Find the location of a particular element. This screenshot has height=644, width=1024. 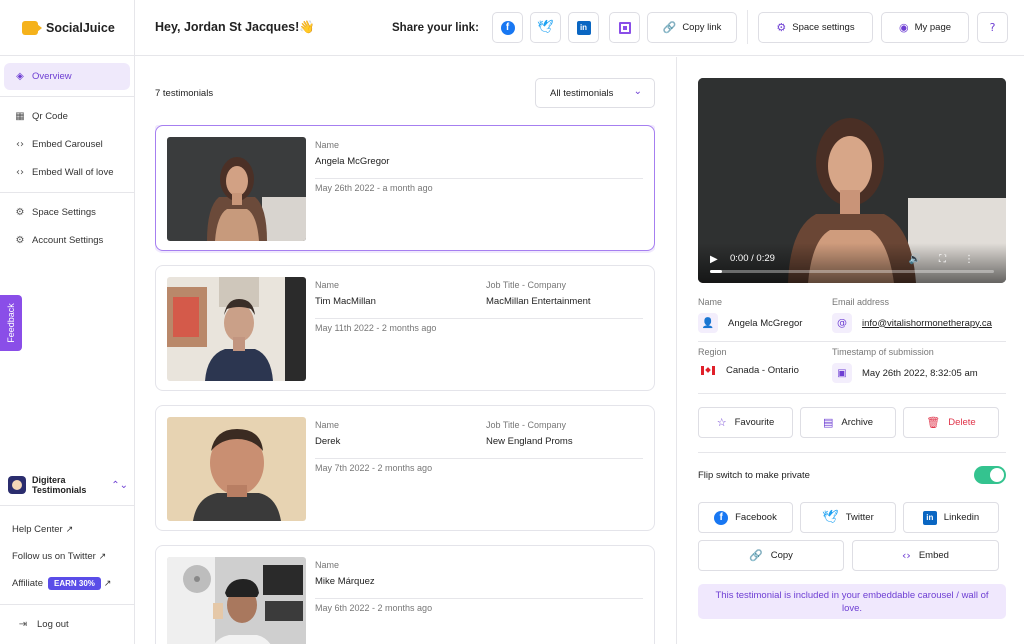

email-value: @ info@vitalishormonetherapy.ca is located at coordinates (912, 323).